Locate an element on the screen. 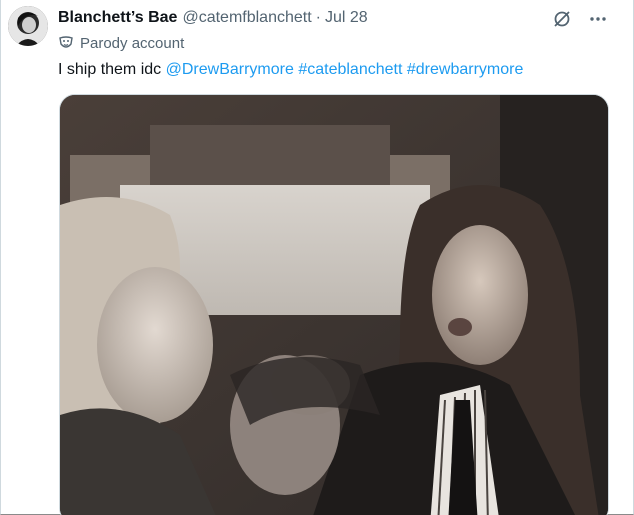 The height and width of the screenshot is (515, 634). hashtag-cateblanchett: #cateblanchett is located at coordinates (350, 69).